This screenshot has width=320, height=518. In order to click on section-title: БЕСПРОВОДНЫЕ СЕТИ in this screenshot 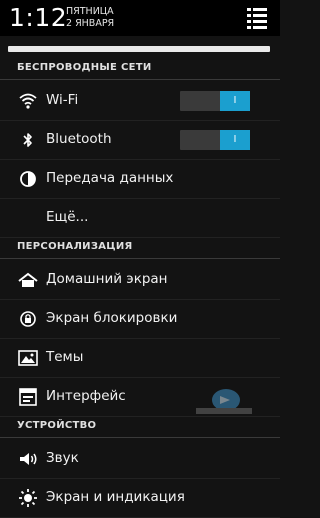, I will do `click(84, 67)`.